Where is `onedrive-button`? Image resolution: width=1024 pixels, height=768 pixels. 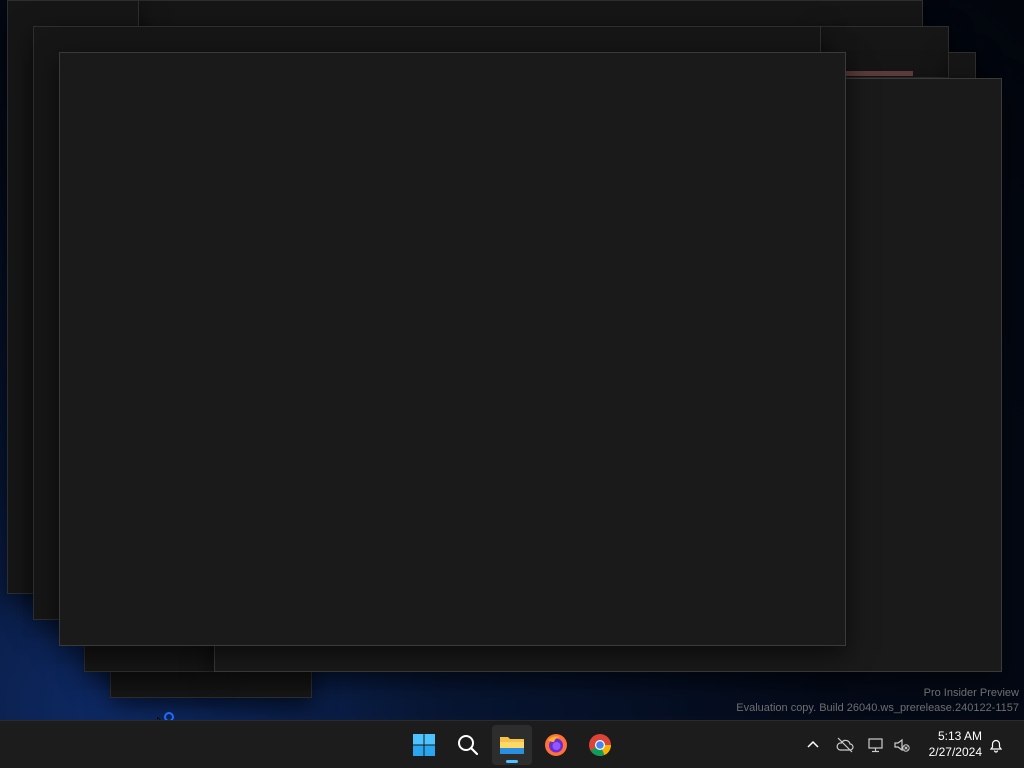
onedrive-button is located at coordinates (845, 745).